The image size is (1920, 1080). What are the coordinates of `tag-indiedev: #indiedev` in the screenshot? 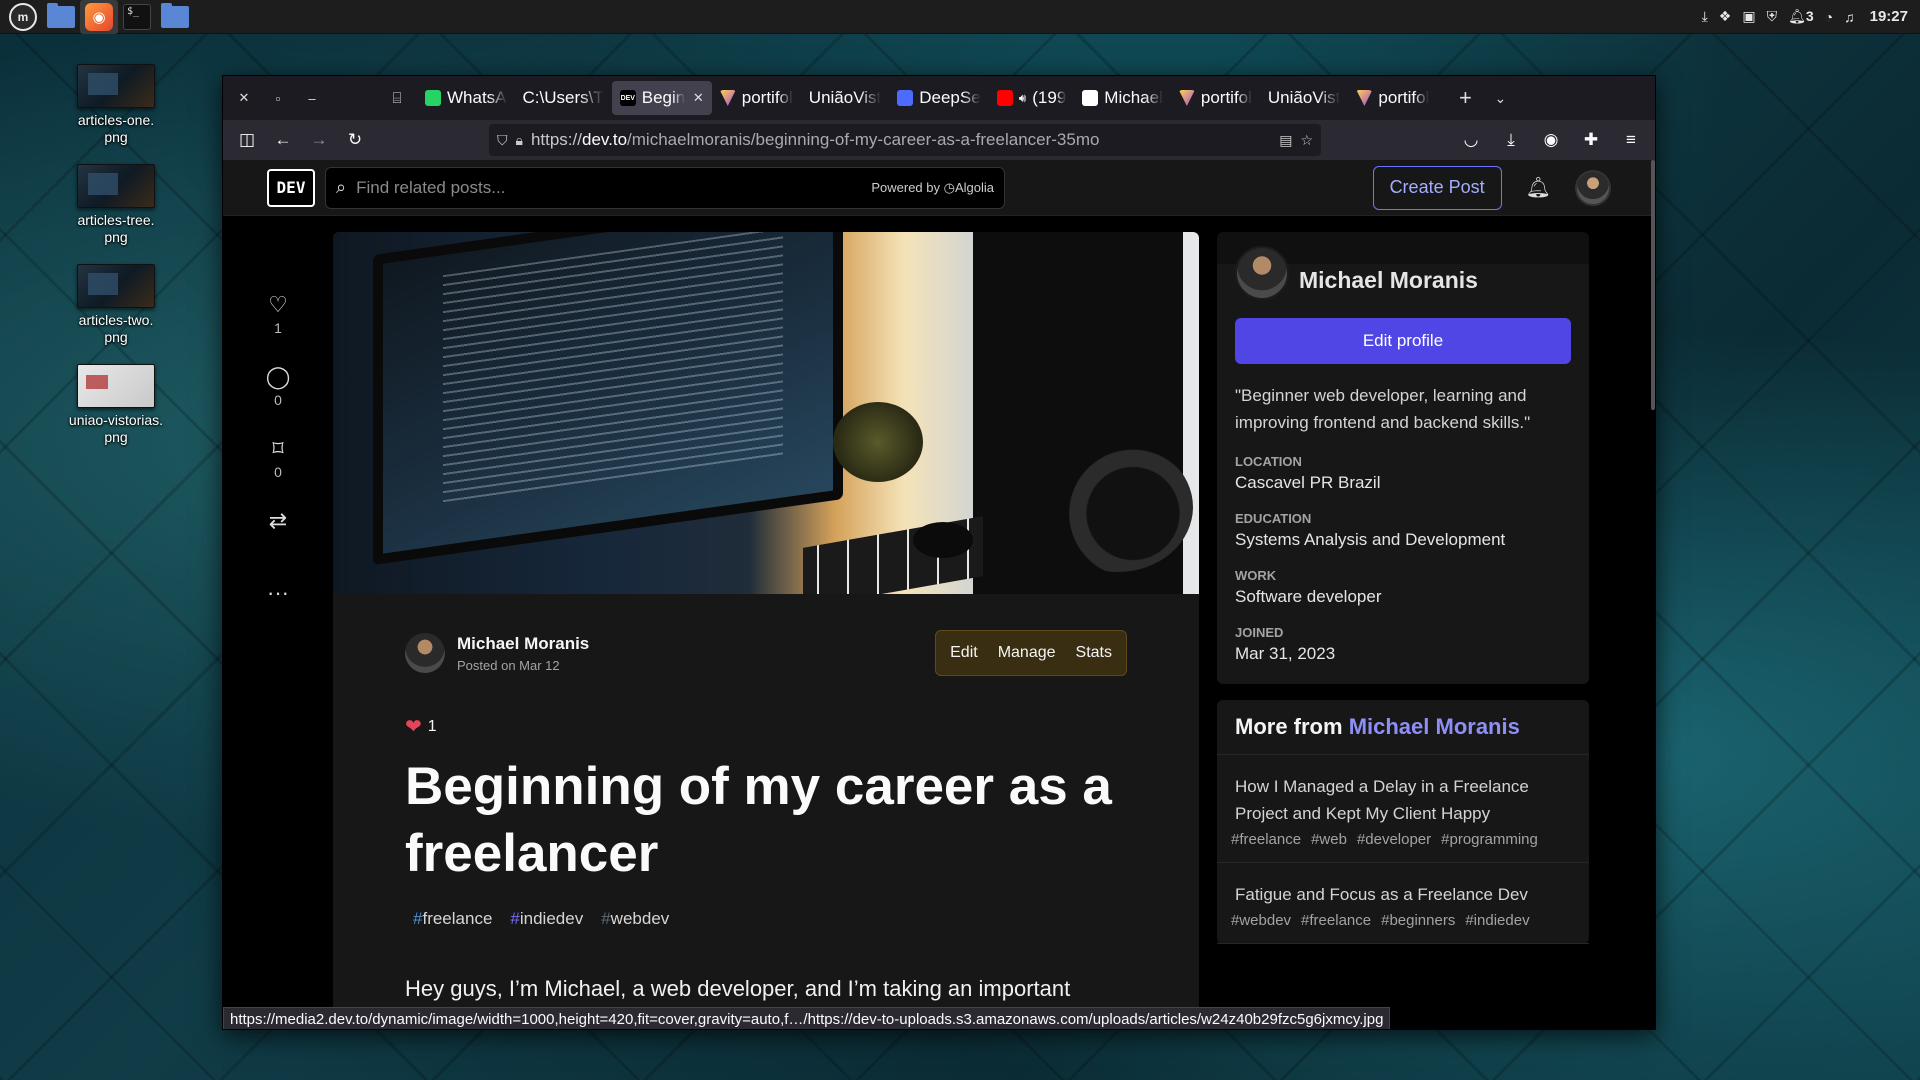 It's located at (546, 919).